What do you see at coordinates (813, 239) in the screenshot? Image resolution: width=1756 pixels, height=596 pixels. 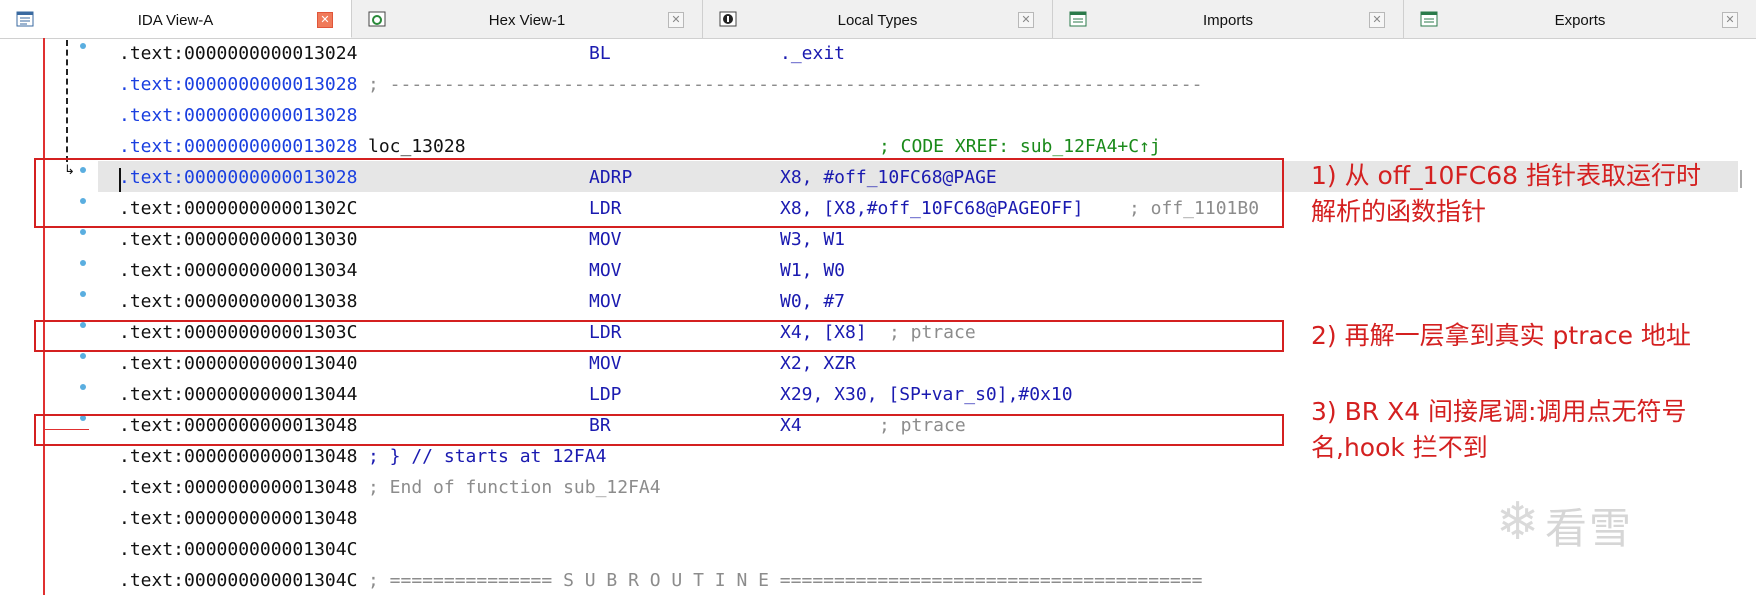 I see `operands: W3, W1` at bounding box center [813, 239].